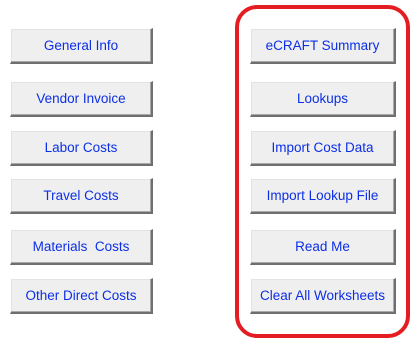  I want to click on clear-all-worksheets-button: Clear All Worksheets, so click(323, 296).